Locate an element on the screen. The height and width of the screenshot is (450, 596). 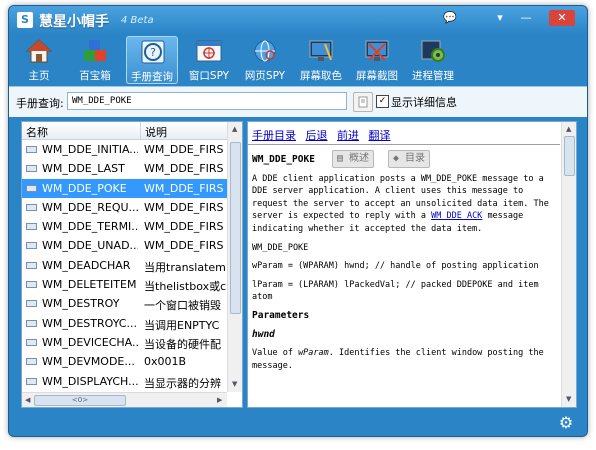
list-item: WM_DISPLAYCH... 当显示器的分辨 is located at coordinates (124, 381).